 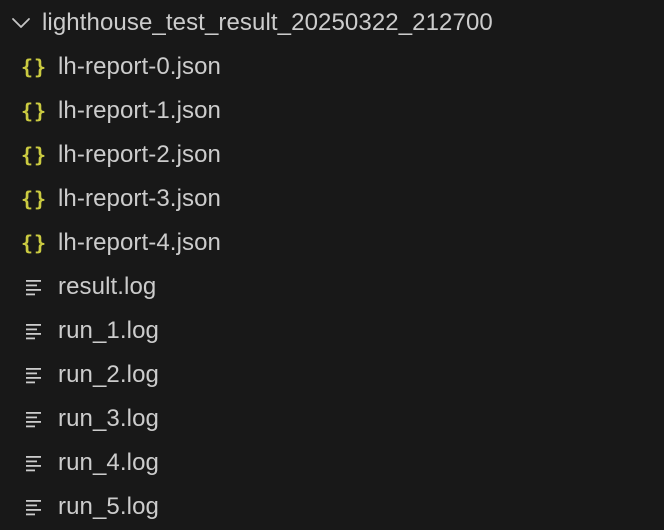 What do you see at coordinates (332, 111) in the screenshot?
I see `file-row-lh-report-1: {} lh-report-1.json` at bounding box center [332, 111].